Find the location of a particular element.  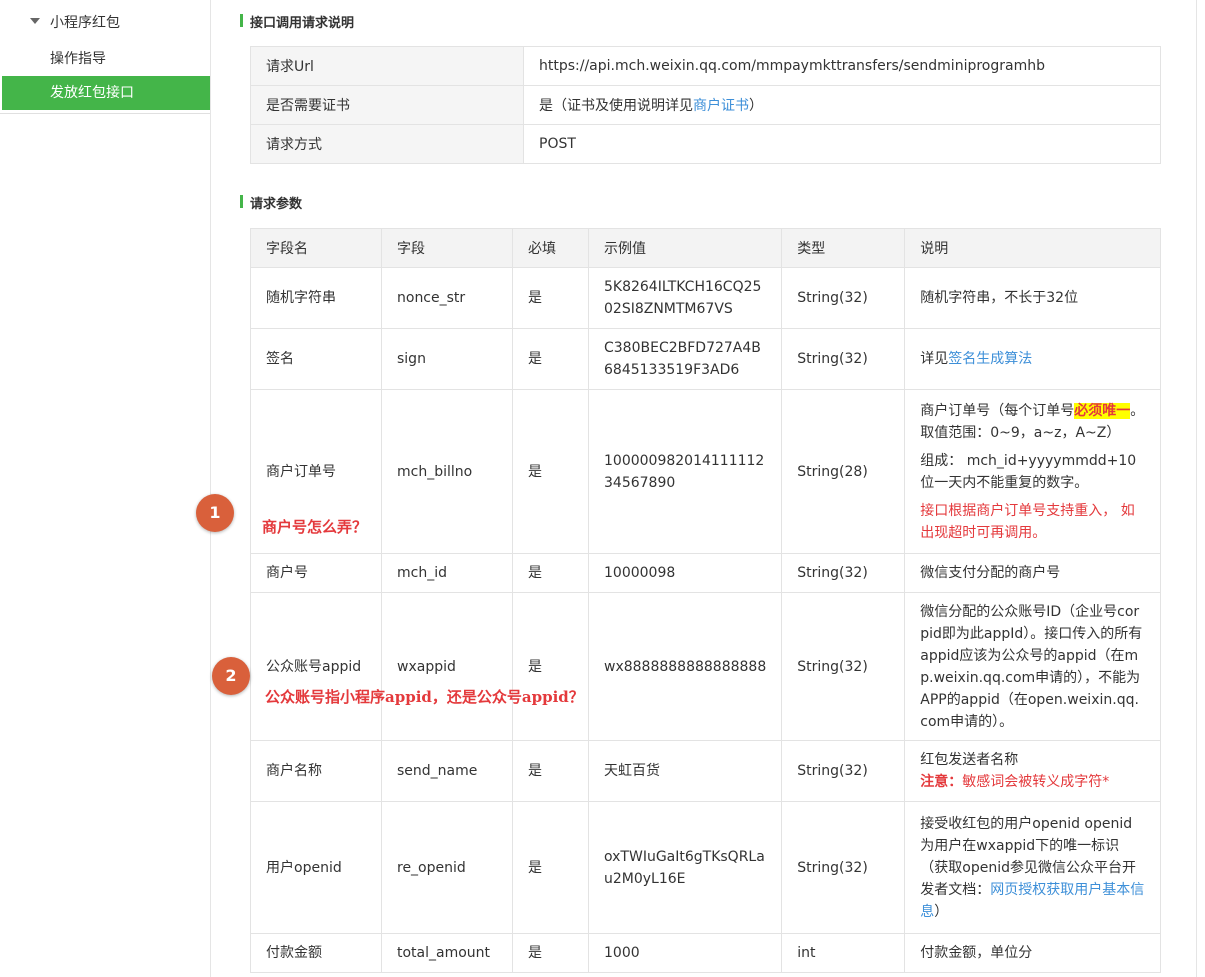

cell-name: 公众账号appid is located at coordinates (316, 666).